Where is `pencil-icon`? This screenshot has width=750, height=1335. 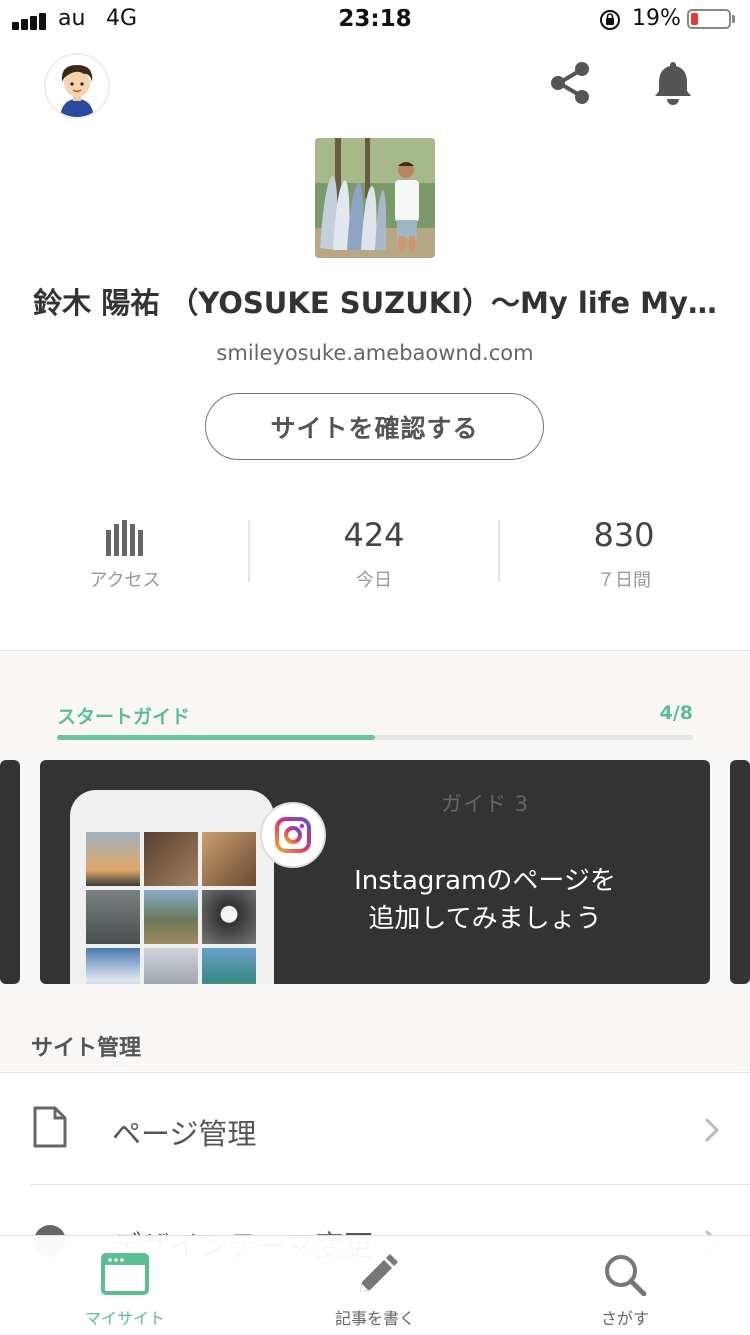 pencil-icon is located at coordinates (379, 1273).